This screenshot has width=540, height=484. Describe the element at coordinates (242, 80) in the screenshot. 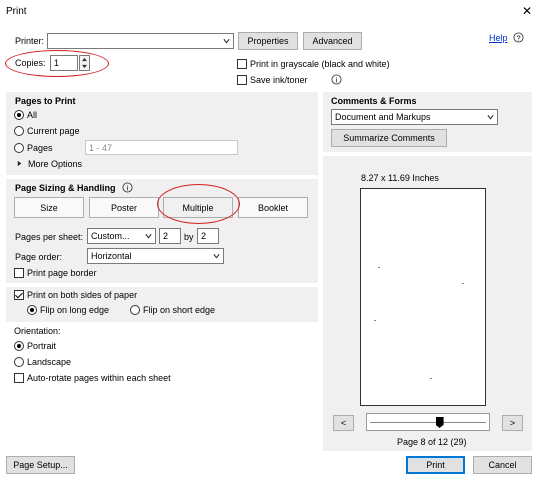

I see `save-ink-checkbox` at that location.